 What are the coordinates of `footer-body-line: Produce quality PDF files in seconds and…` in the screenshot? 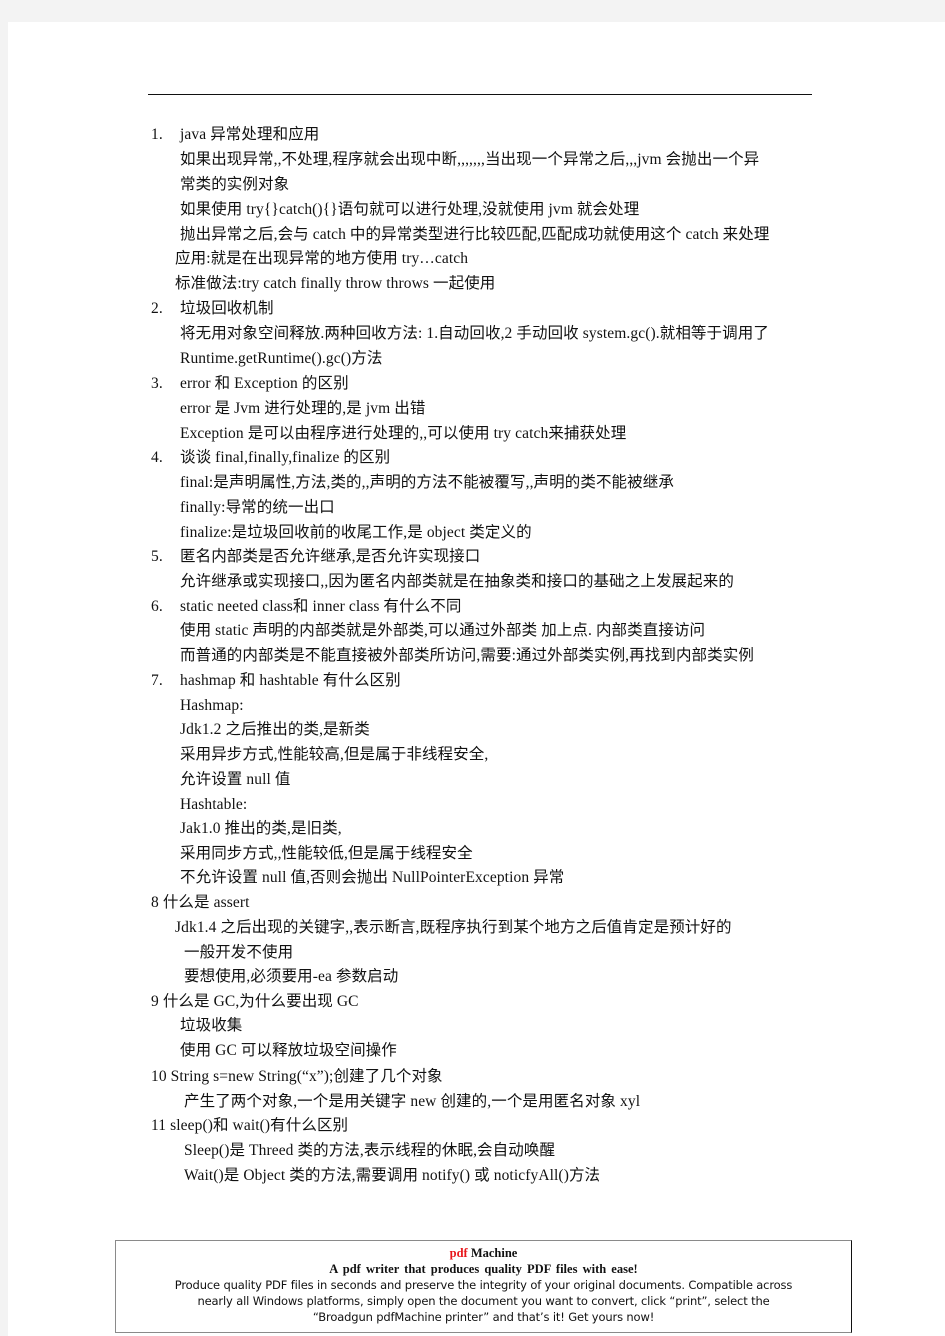 It's located at (483, 1285).